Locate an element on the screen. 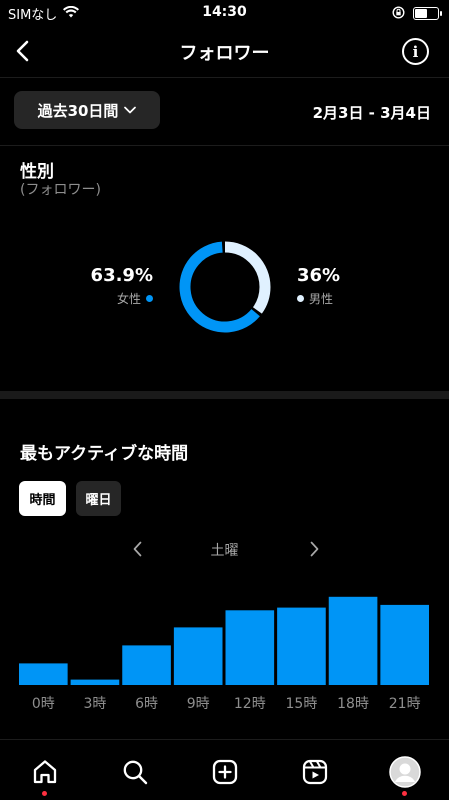 The width and height of the screenshot is (449, 800). tab-profile is located at coordinates (405, 772).